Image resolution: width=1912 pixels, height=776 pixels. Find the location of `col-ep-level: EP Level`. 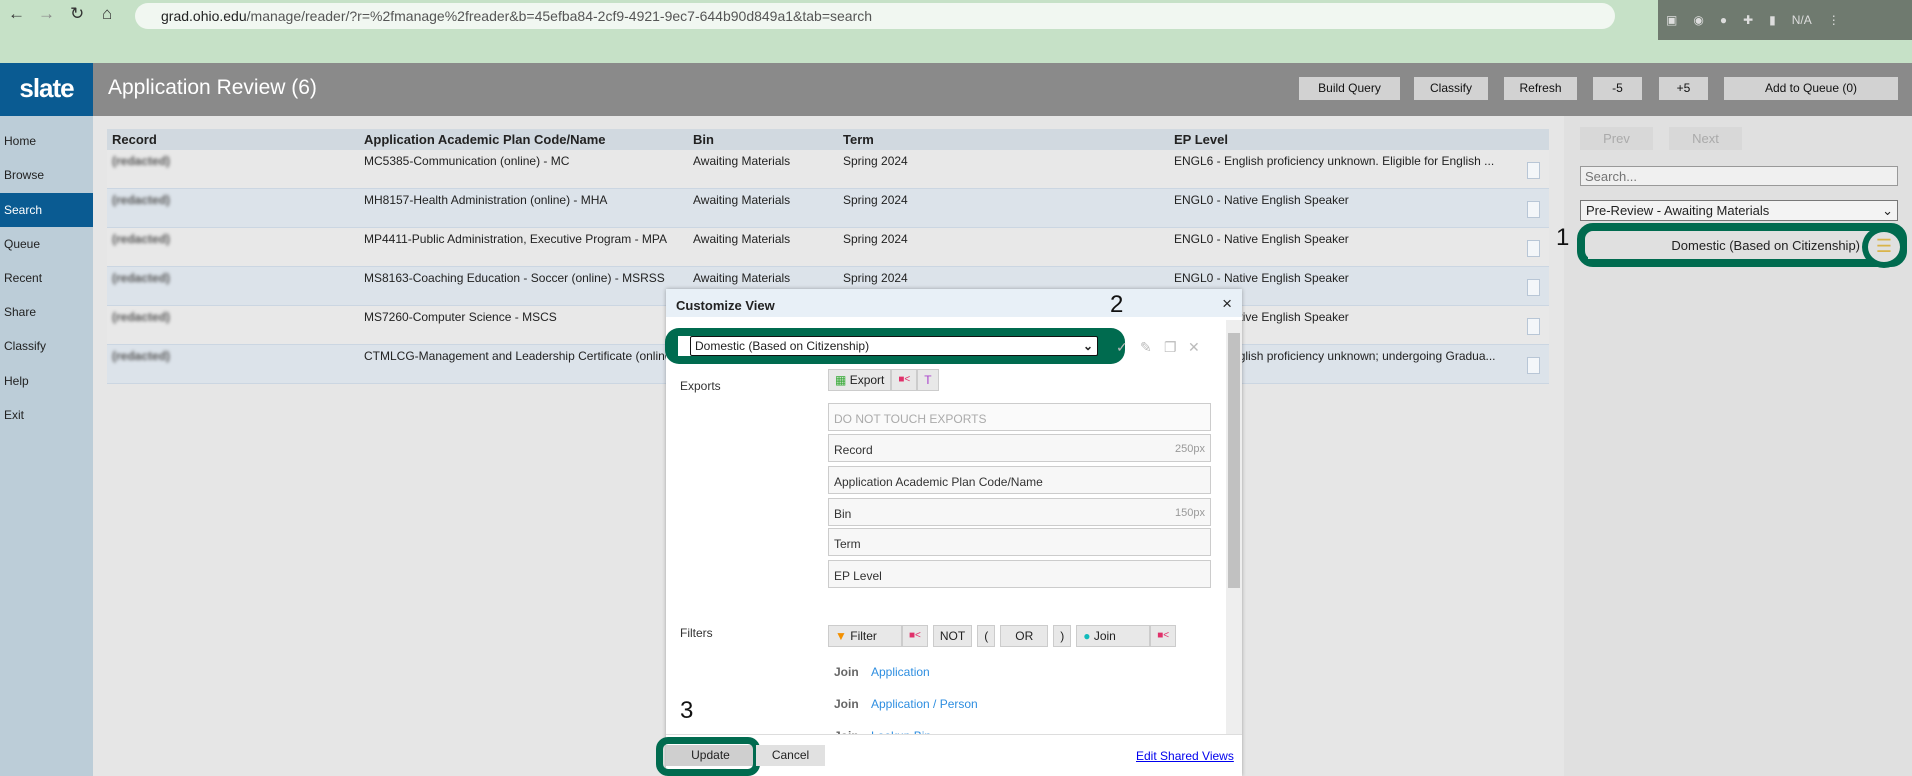

col-ep-level: EP Level is located at coordinates (1201, 139).